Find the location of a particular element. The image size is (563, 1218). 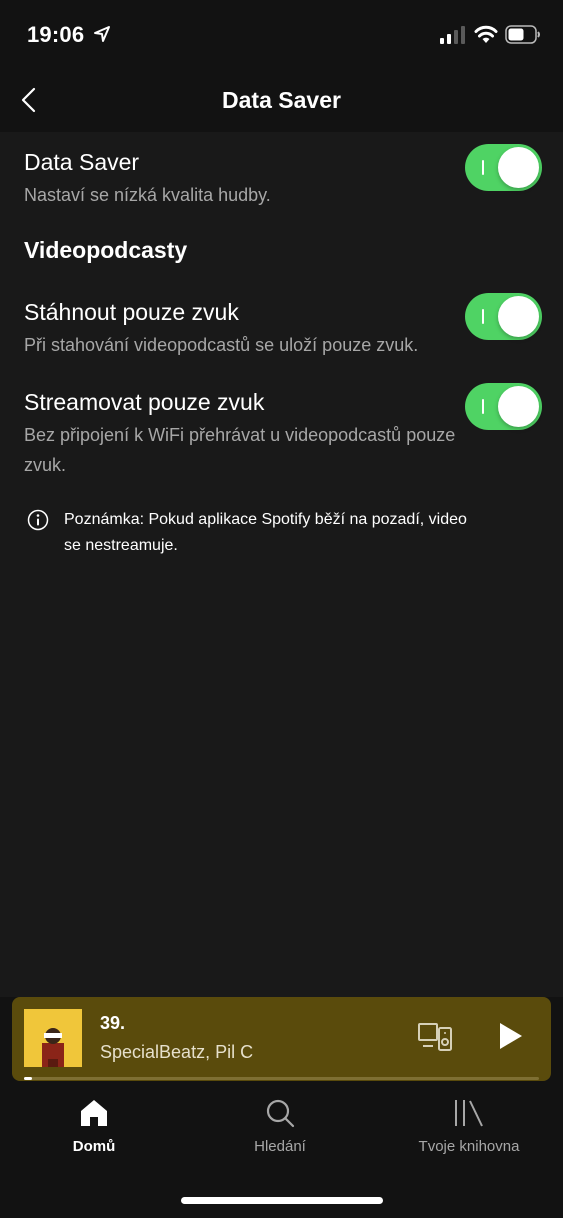

page-title: Data Saver is located at coordinates (281, 100).